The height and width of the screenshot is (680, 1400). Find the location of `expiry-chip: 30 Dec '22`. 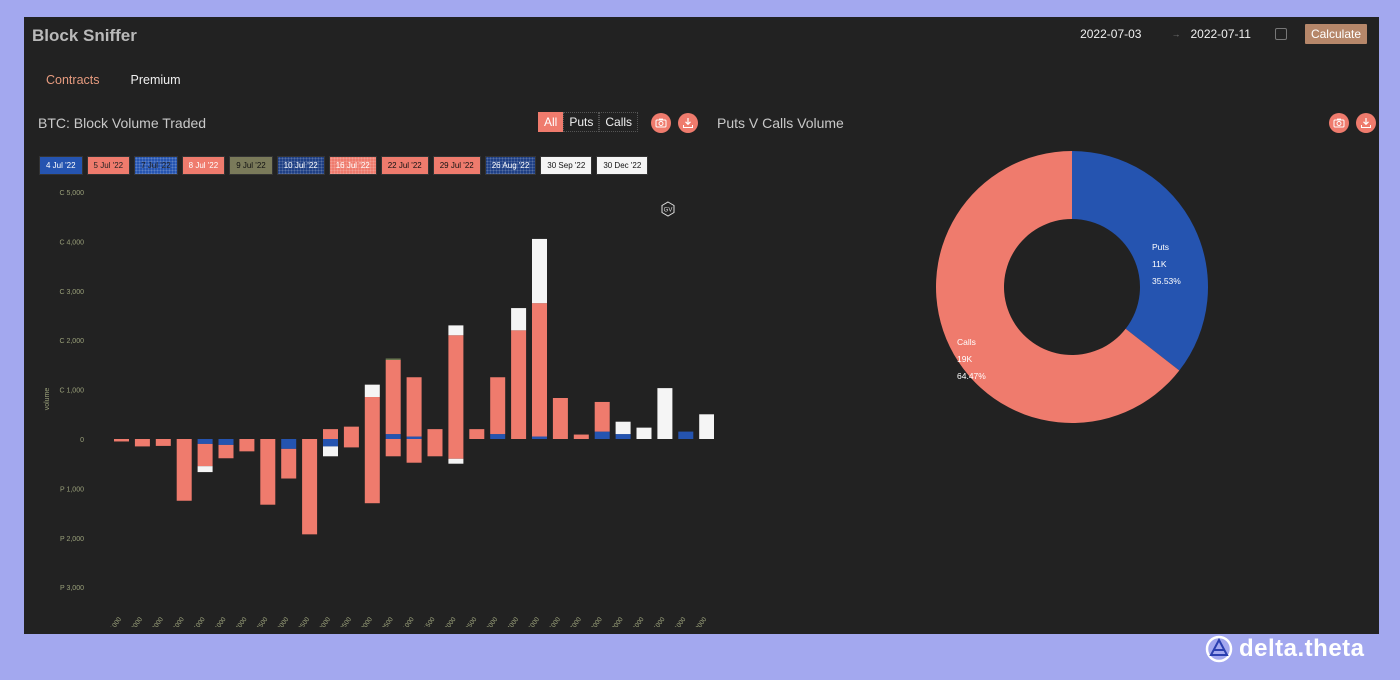

expiry-chip: 30 Dec '22 is located at coordinates (622, 165).